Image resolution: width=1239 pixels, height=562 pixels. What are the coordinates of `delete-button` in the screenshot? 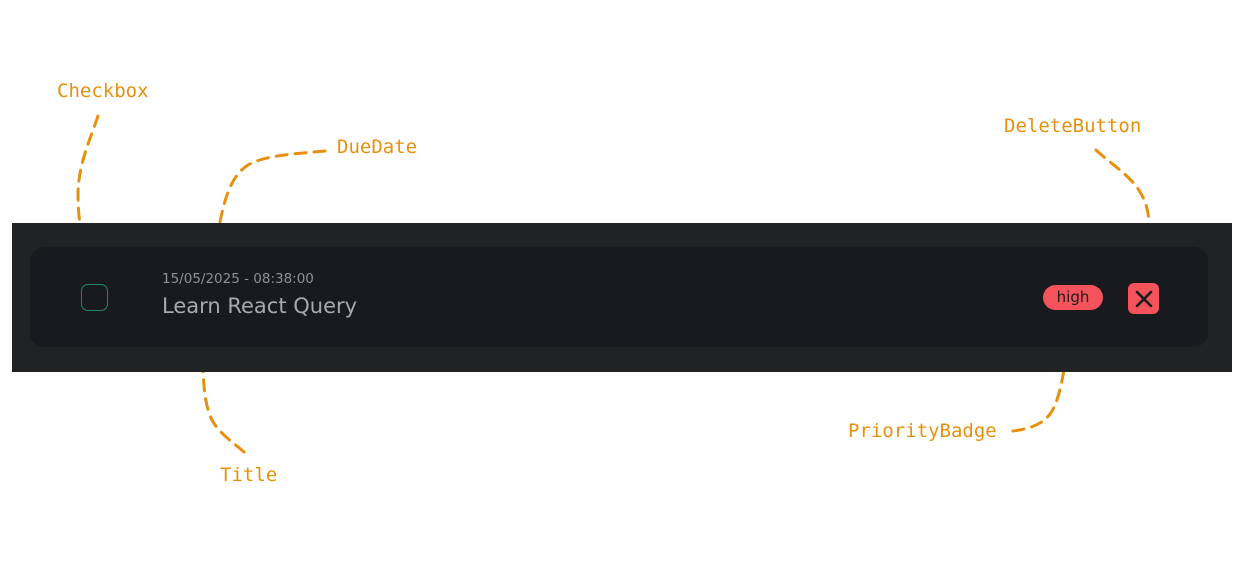 It's located at (1143, 298).